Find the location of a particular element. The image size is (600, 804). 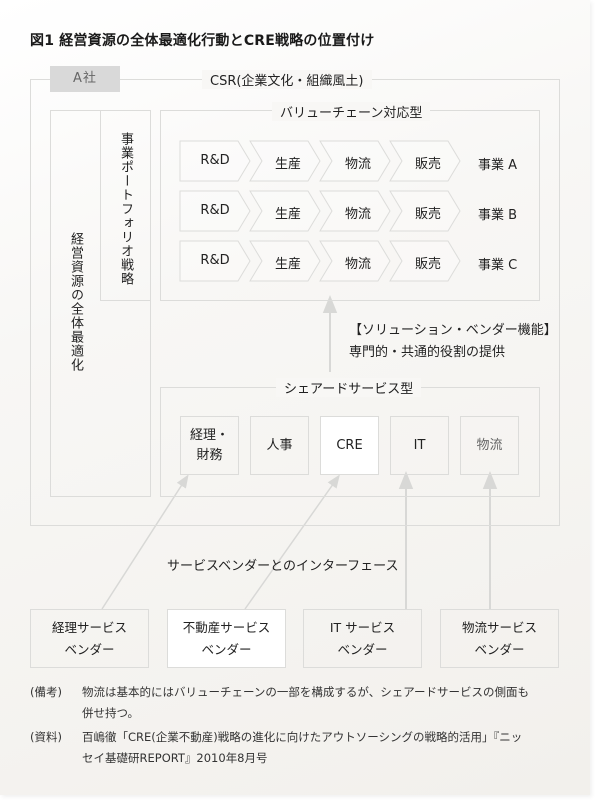

portfolio-strategy-label: 事業ポートフォリオ戦略 is located at coordinates (125, 209).